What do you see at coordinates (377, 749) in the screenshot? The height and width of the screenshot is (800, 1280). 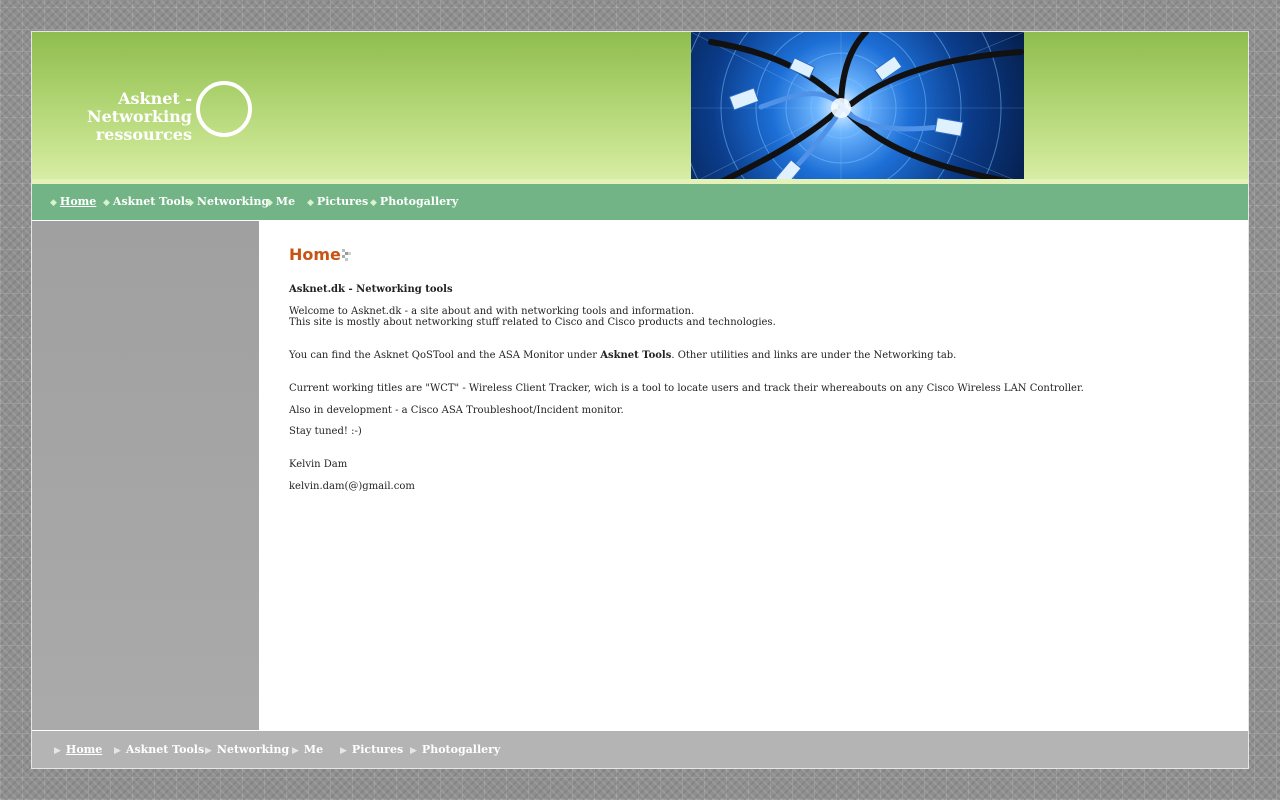 I see `footer-item-label: Pictures` at bounding box center [377, 749].